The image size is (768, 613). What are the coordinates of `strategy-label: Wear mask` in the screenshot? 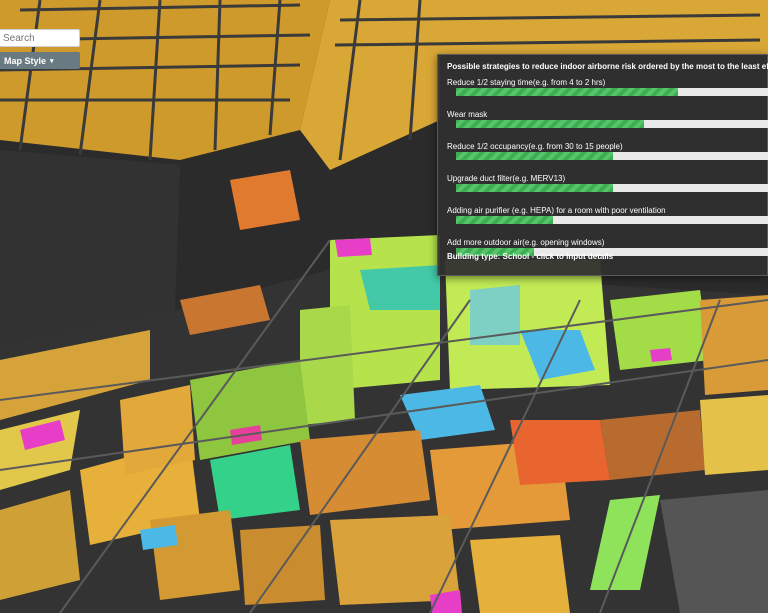 It's located at (467, 114).